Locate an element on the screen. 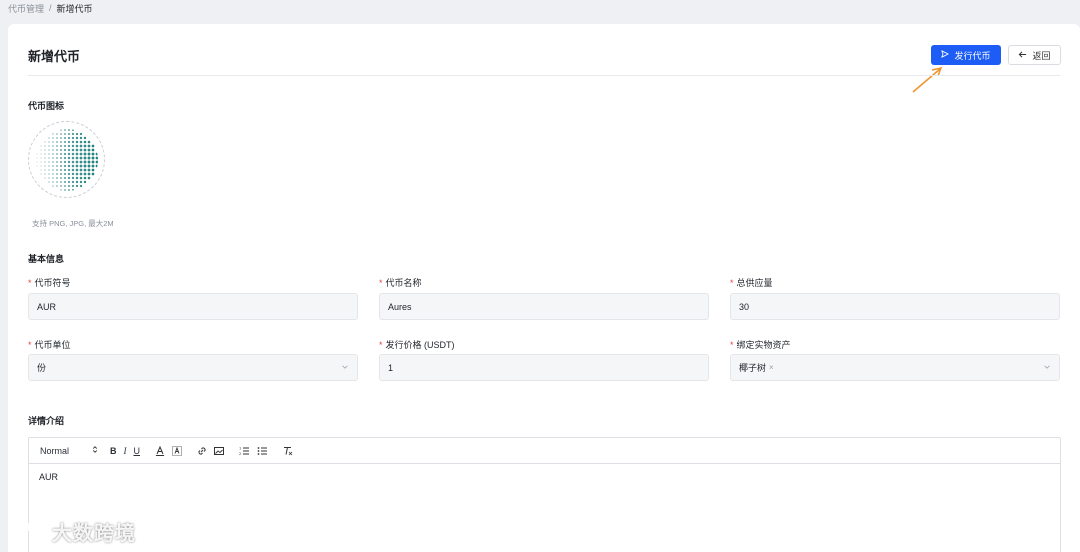 The height and width of the screenshot is (552, 1080). asset-select: 椰子树 × is located at coordinates (895, 367).